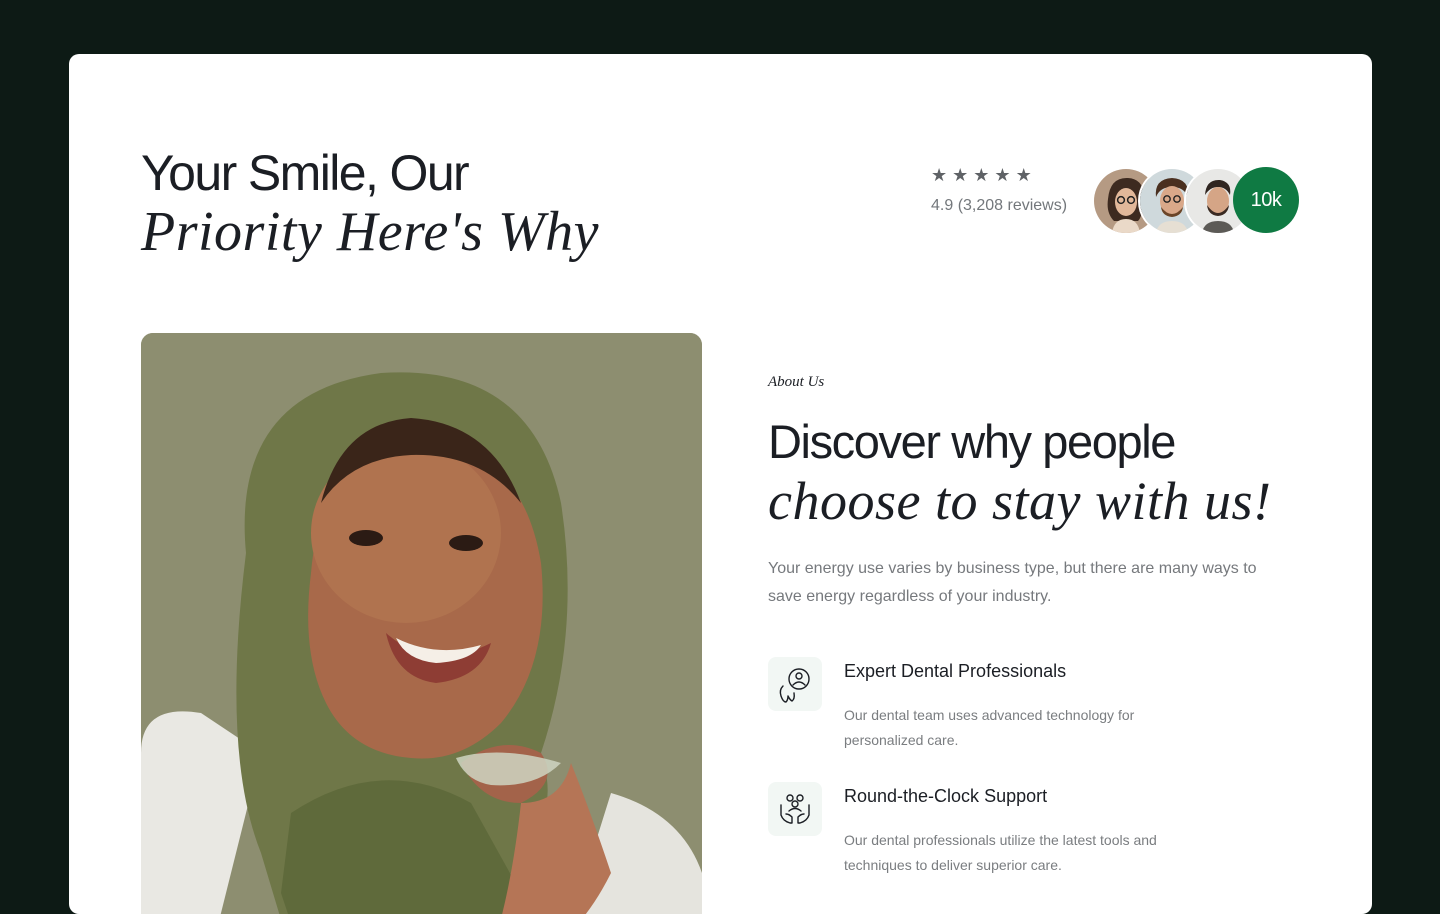  I want to click on hero-title-line2: Priority Here's Why, so click(370, 232).